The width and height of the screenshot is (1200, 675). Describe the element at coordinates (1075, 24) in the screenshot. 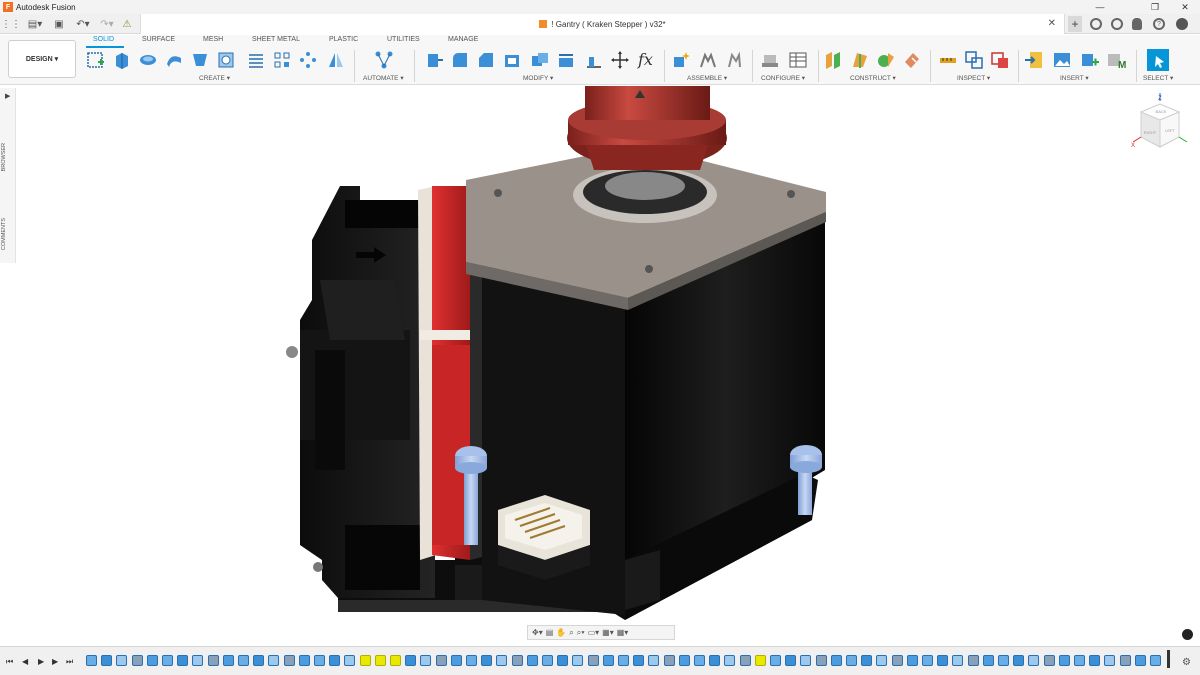

I see `new-tab-icon: +` at that location.